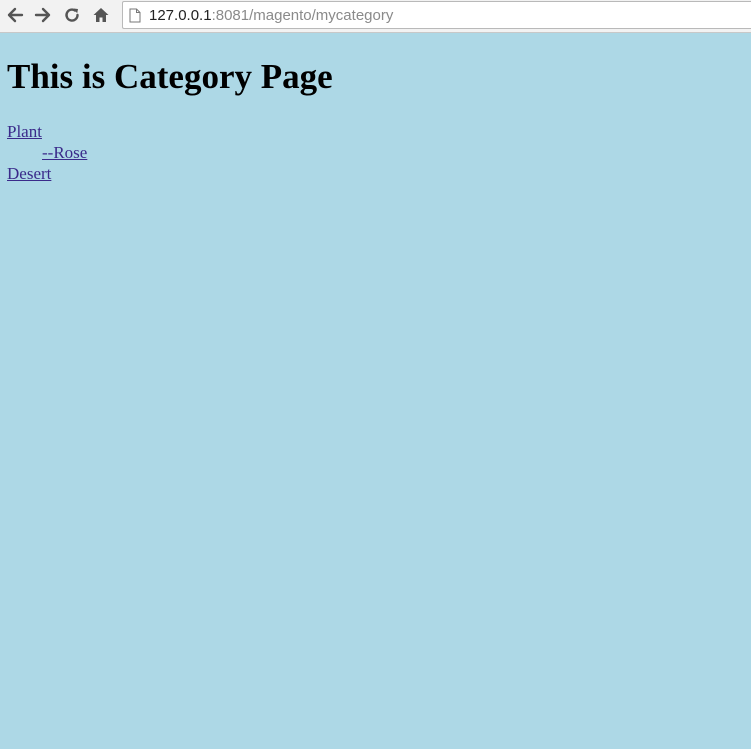 This screenshot has width=751, height=749. I want to click on forward-button, so click(43, 15).